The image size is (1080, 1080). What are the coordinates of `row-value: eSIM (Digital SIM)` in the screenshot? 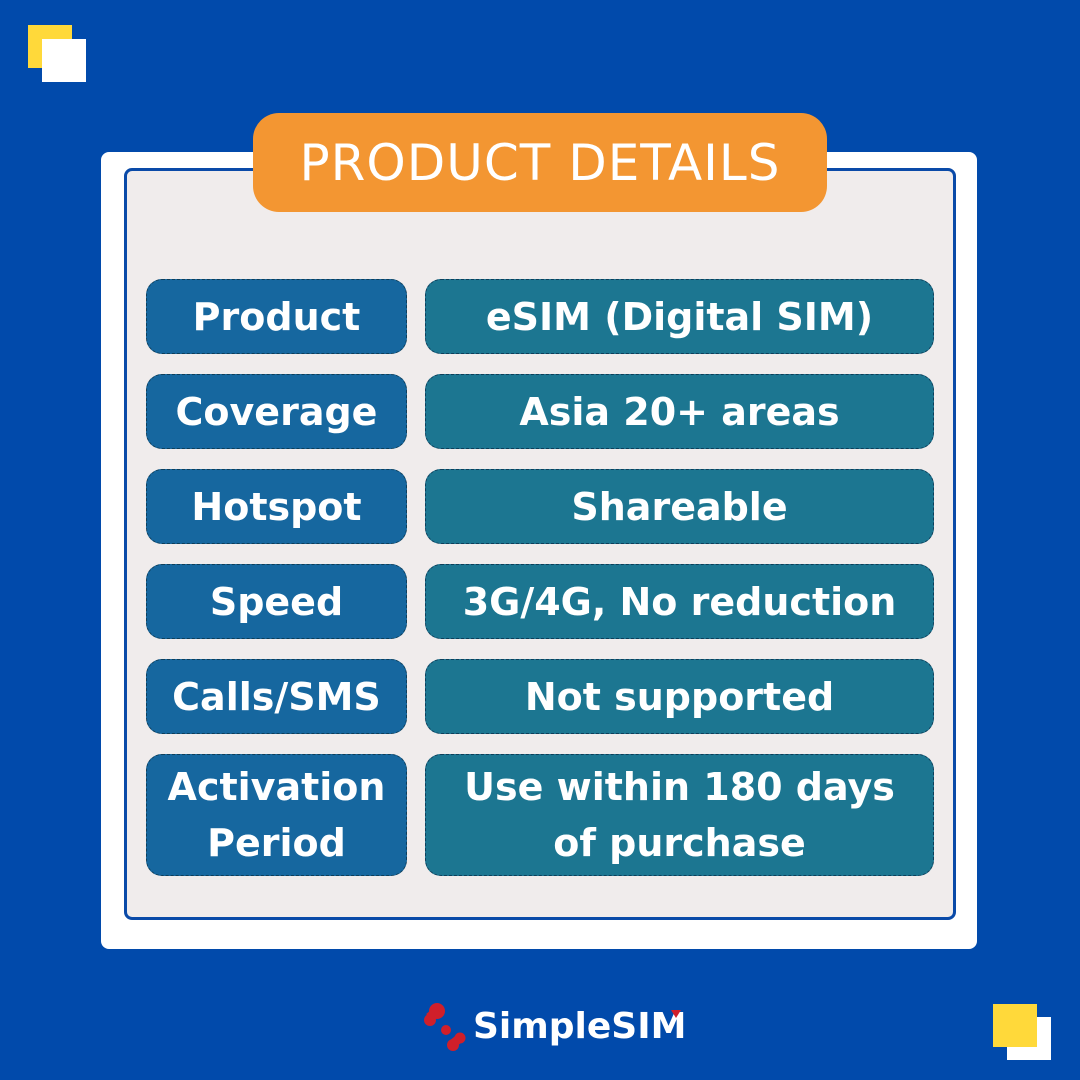 It's located at (679, 316).